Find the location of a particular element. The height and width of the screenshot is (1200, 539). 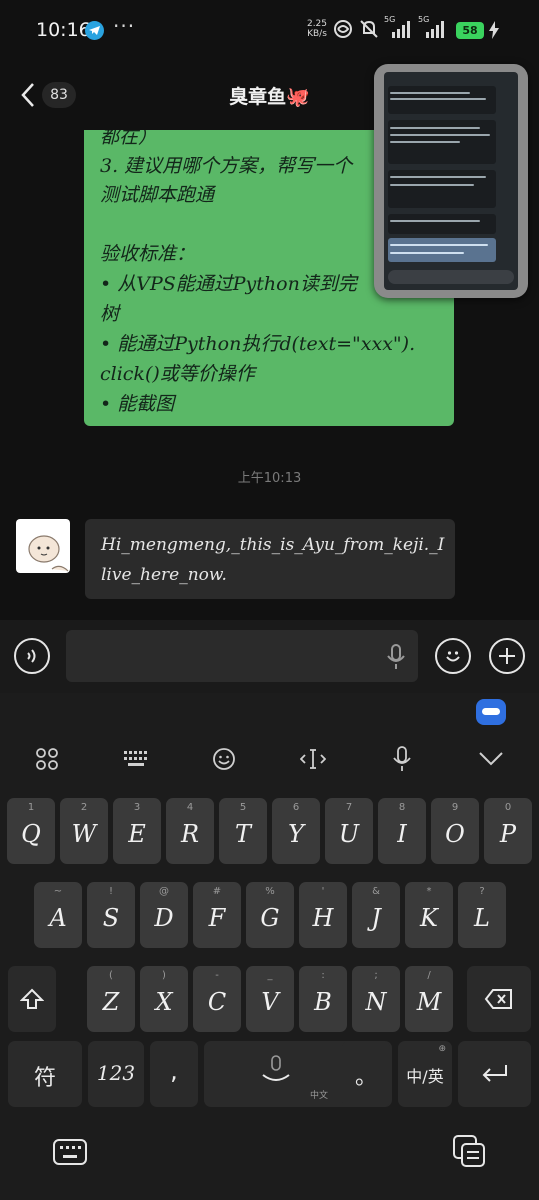

emoji-keyboard-icon is located at coordinates (224, 759).